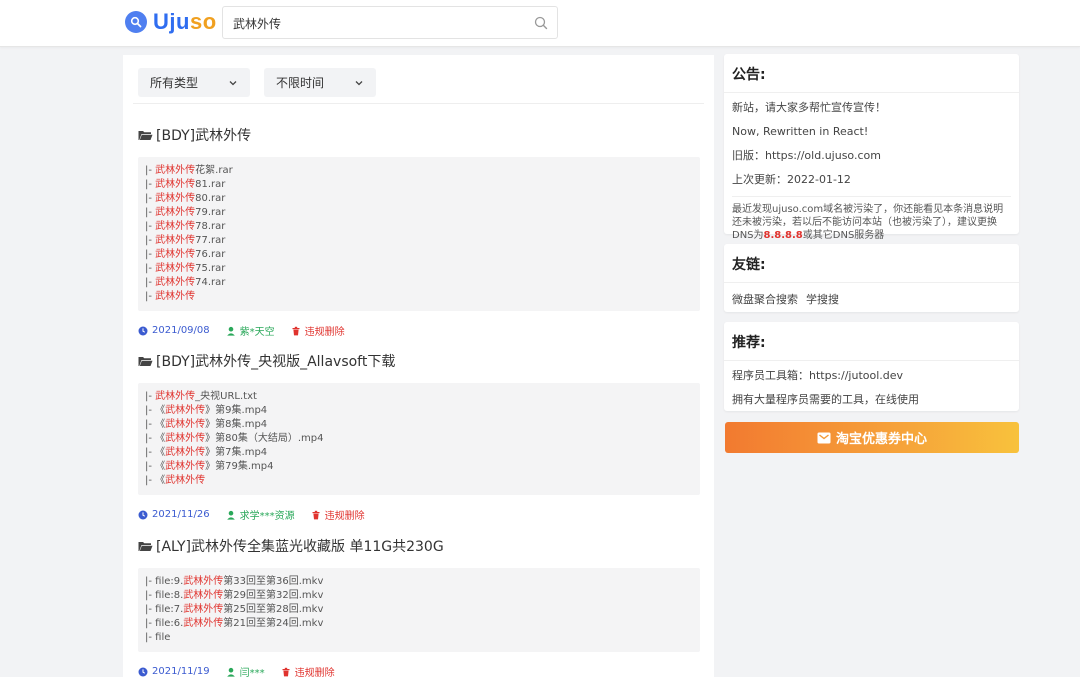  Describe the element at coordinates (419, 546) in the screenshot. I see `result-title-link: [ALY]武林外传全集蓝光收藏版 单11G共230G` at that location.